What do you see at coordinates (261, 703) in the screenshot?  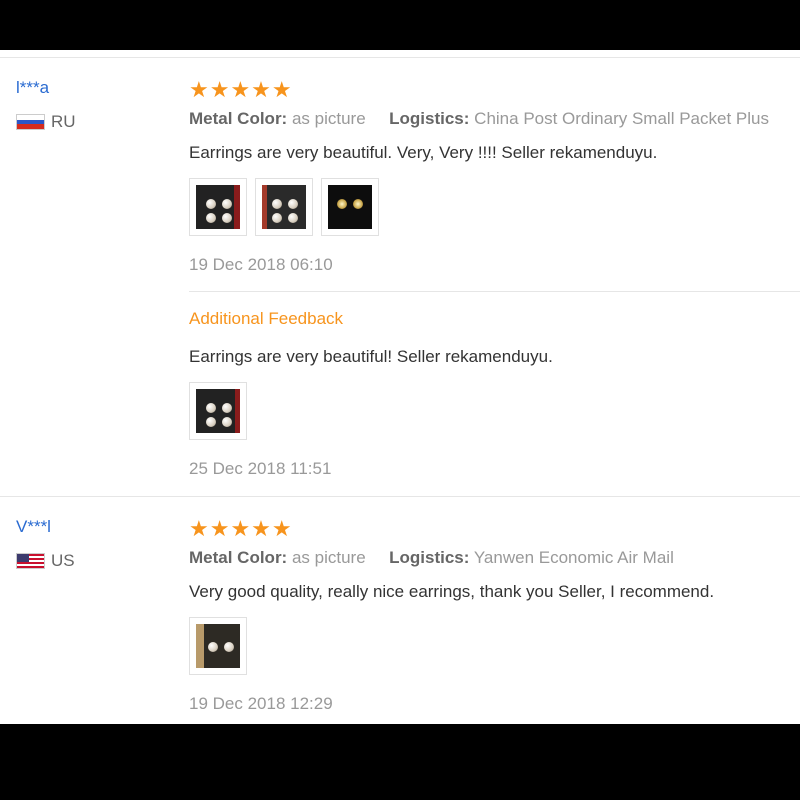 I see `review-date: 19 Dec 2018 12:29` at bounding box center [261, 703].